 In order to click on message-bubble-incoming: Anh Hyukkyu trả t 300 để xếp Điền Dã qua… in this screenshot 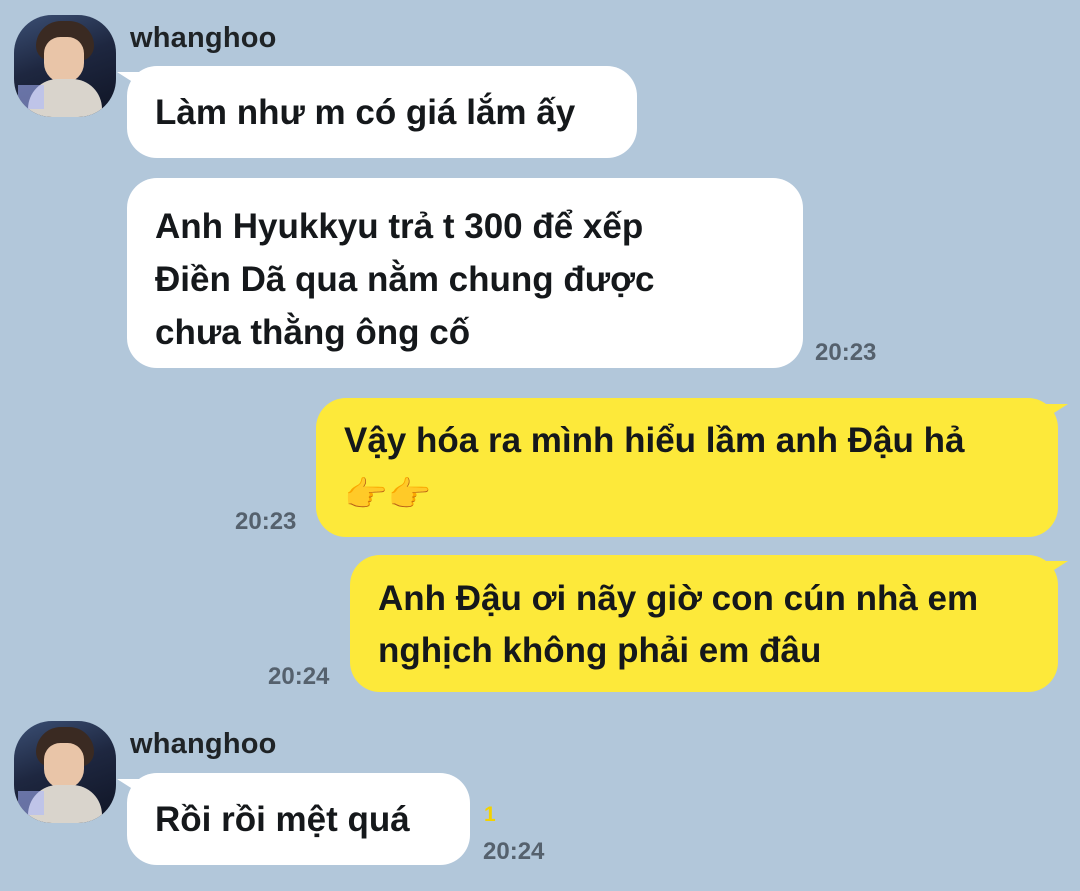, I will do `click(465, 273)`.